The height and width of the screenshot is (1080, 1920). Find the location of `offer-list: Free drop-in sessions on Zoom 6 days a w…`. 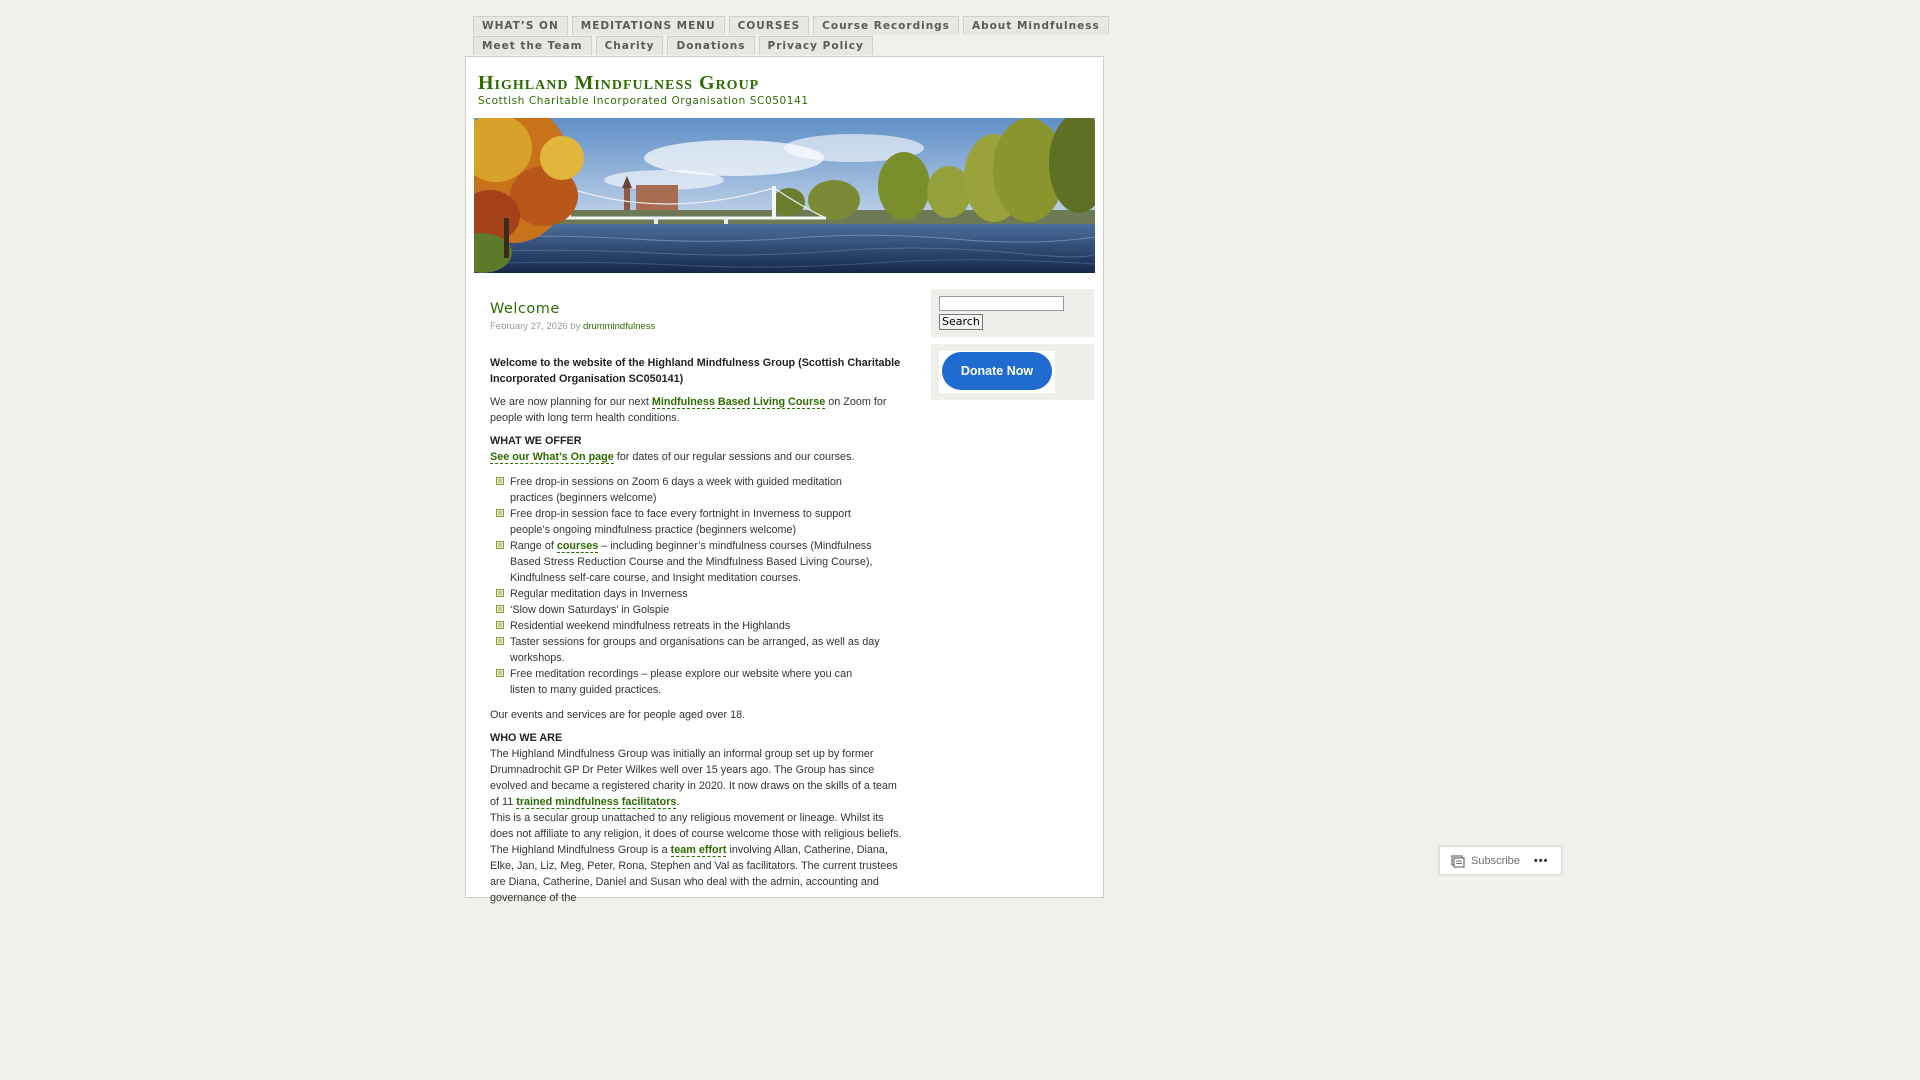

offer-list: Free drop-in sessions on Zoom 6 days a w… is located at coordinates (685, 586).